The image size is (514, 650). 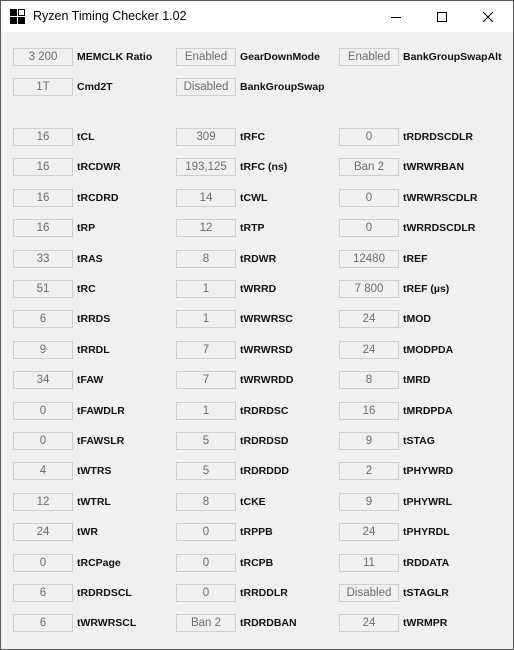 What do you see at coordinates (264, 471) in the screenshot?
I see `label-trdrddd: tRDRDDD` at bounding box center [264, 471].